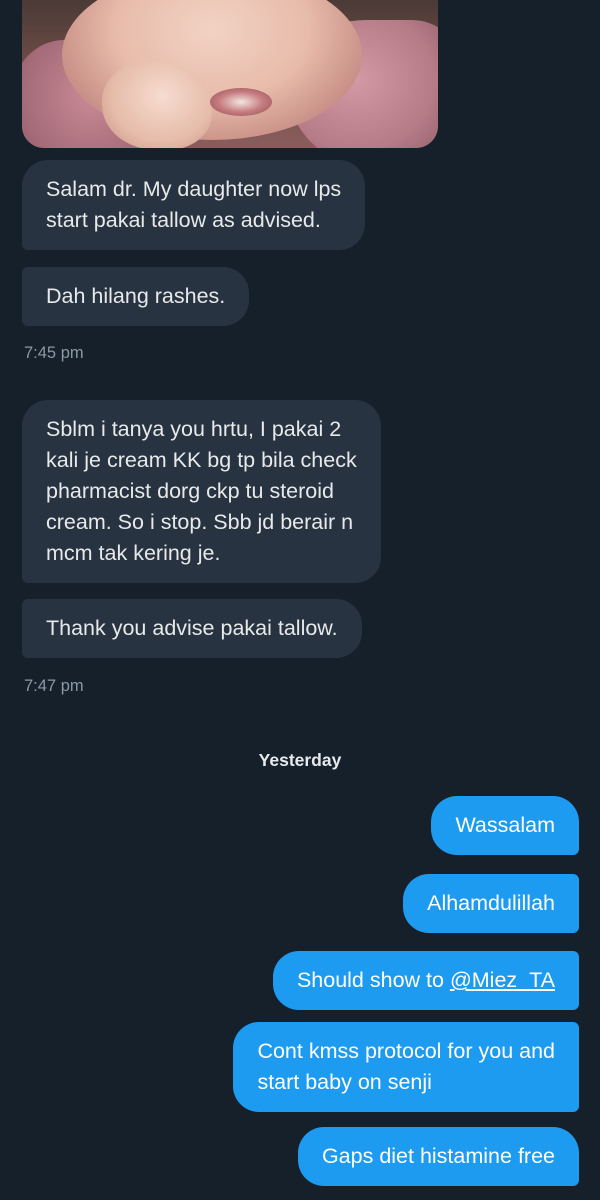 The image size is (600, 1200). Describe the element at coordinates (230, 74) in the screenshot. I see `attached-photo` at that location.